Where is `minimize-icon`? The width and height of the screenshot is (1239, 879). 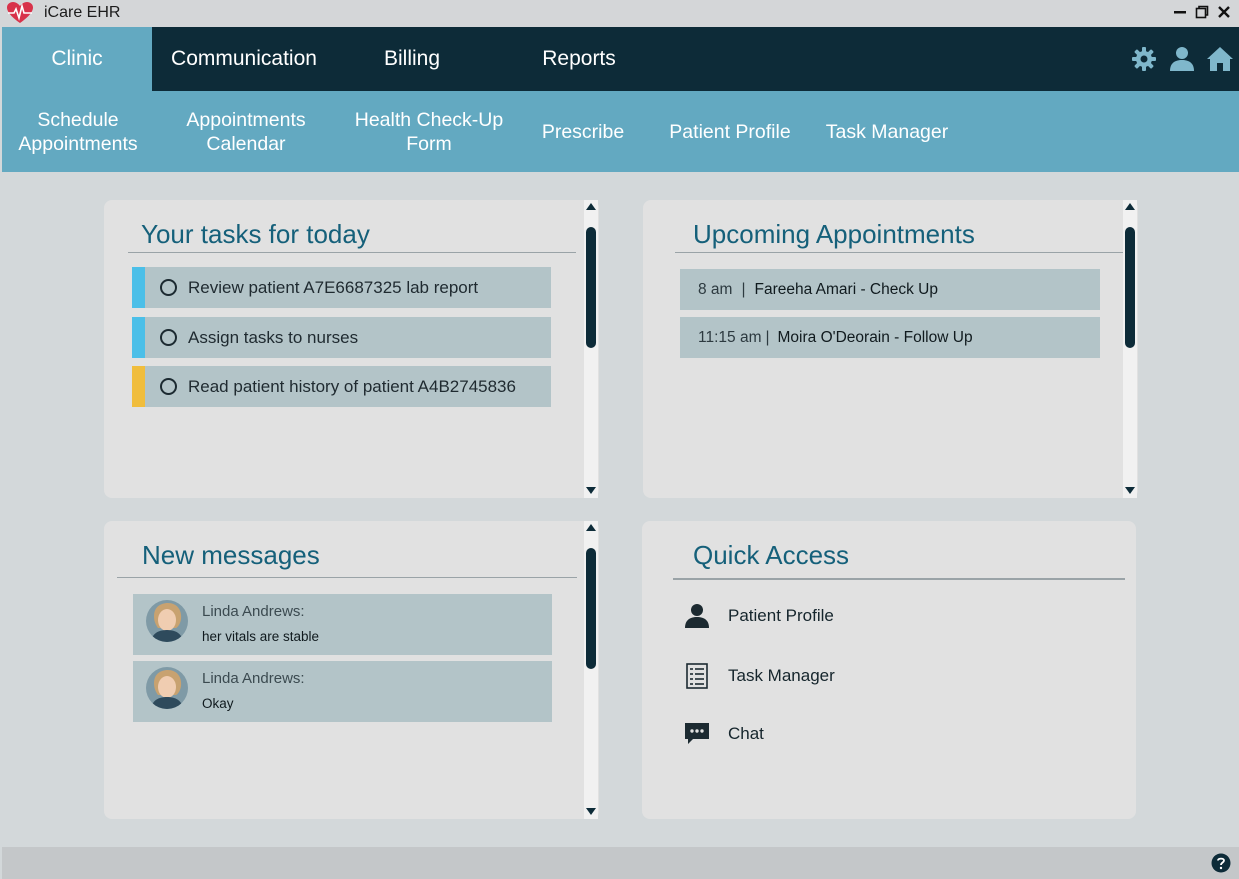 minimize-icon is located at coordinates (1180, 12).